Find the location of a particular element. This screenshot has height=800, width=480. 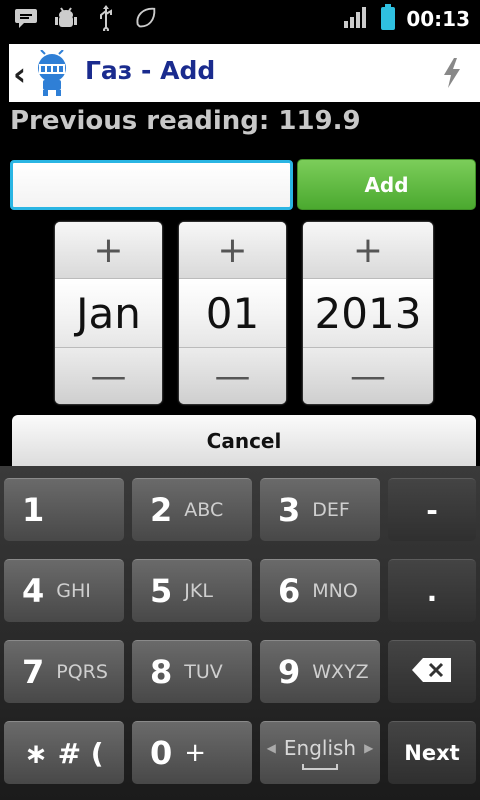

key-7: 7 PQRS is located at coordinates (64, 671).